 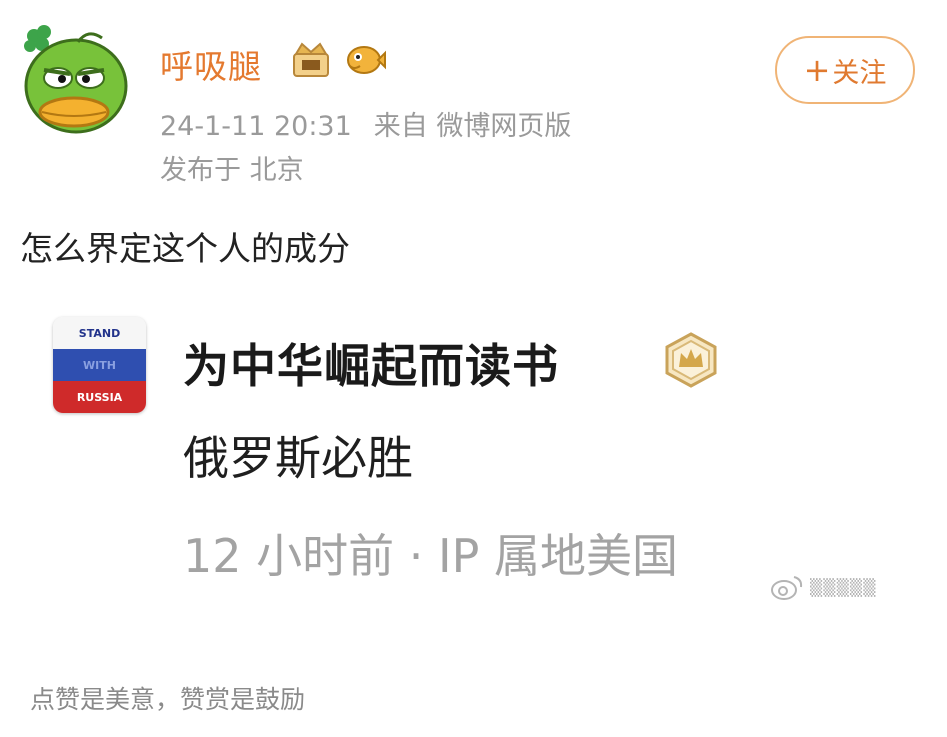 What do you see at coordinates (311, 60) in the screenshot?
I see `crown-badge-icon` at bounding box center [311, 60].